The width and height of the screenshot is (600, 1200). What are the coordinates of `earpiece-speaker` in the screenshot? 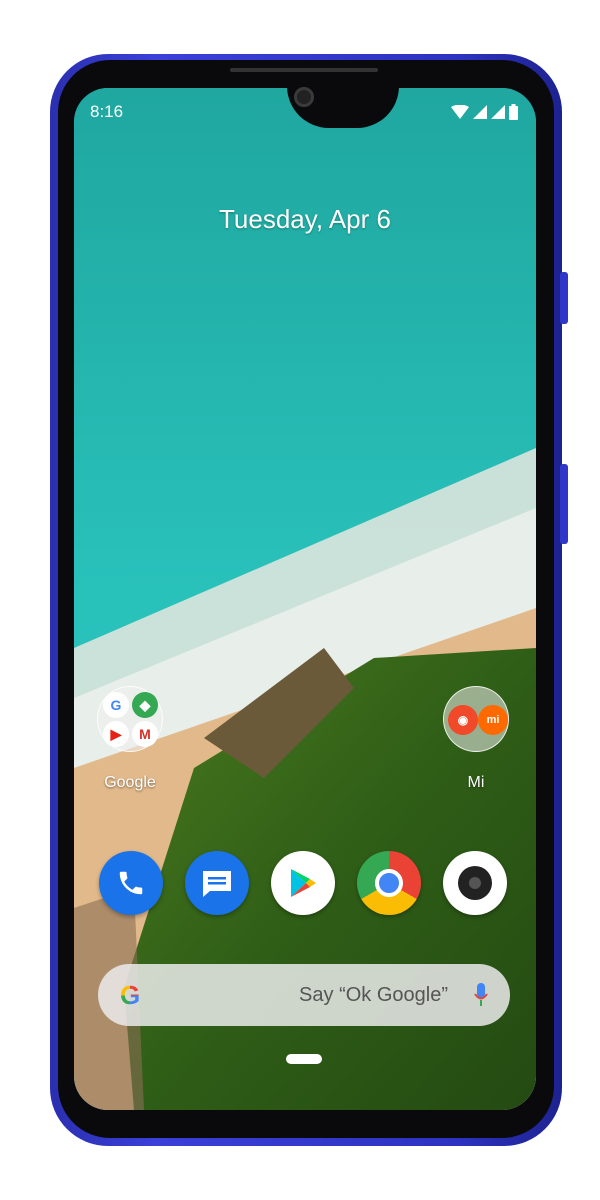 It's located at (304, 70).